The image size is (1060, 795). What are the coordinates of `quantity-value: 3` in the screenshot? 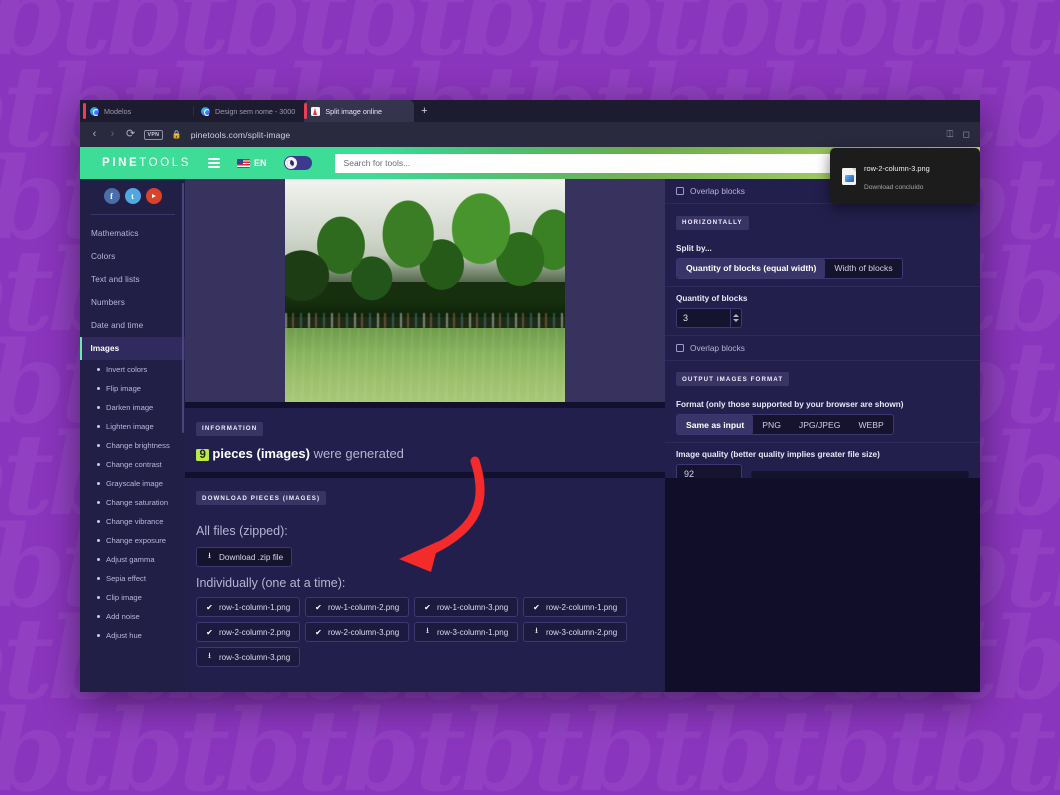 It's located at (703, 318).